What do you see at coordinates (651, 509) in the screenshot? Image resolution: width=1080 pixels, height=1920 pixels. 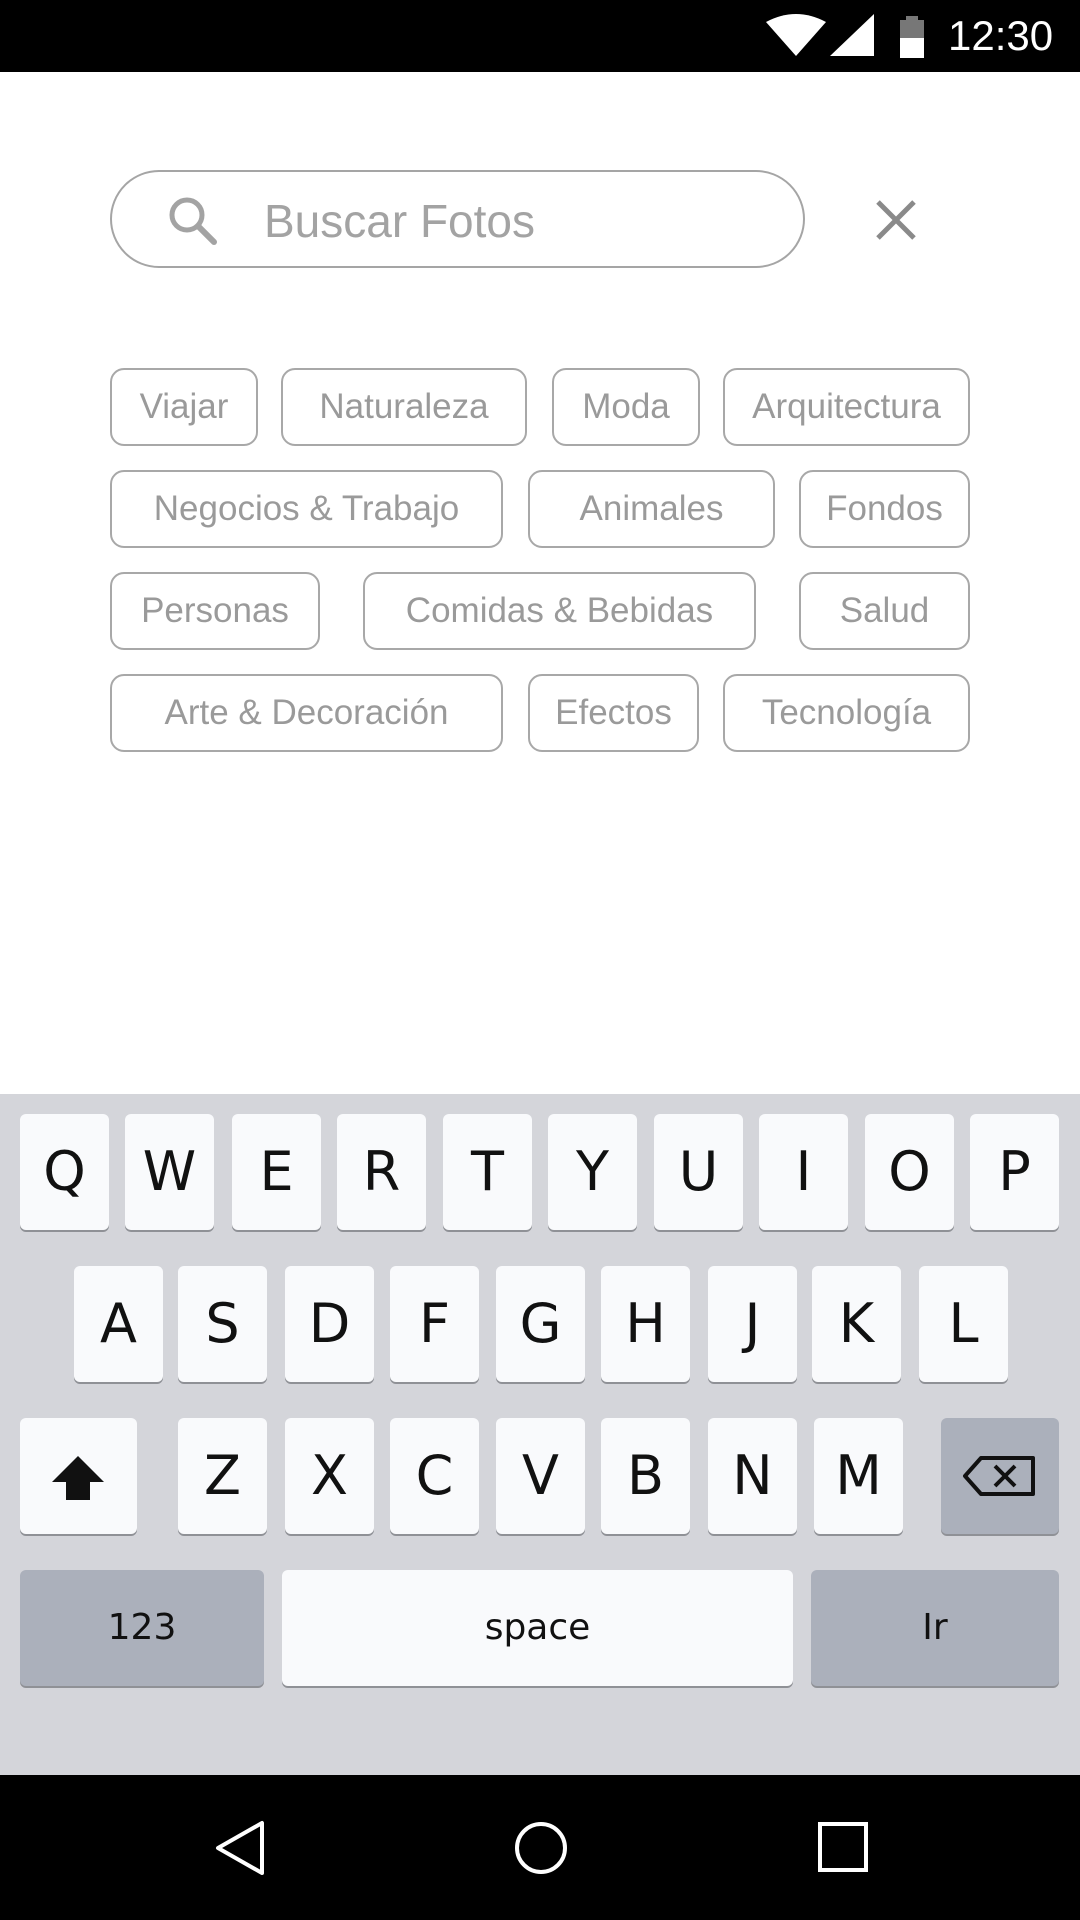 I see `category-chip: Animales` at bounding box center [651, 509].